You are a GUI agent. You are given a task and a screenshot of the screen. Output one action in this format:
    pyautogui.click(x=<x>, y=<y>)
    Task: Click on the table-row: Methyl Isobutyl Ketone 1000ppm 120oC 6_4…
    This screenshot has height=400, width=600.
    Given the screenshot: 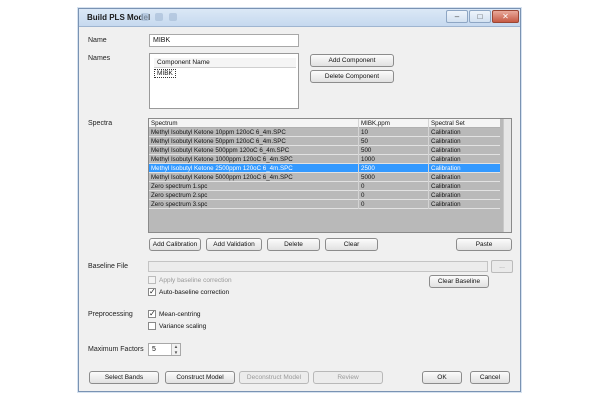 What is the action you would take?
    pyautogui.click(x=324, y=159)
    